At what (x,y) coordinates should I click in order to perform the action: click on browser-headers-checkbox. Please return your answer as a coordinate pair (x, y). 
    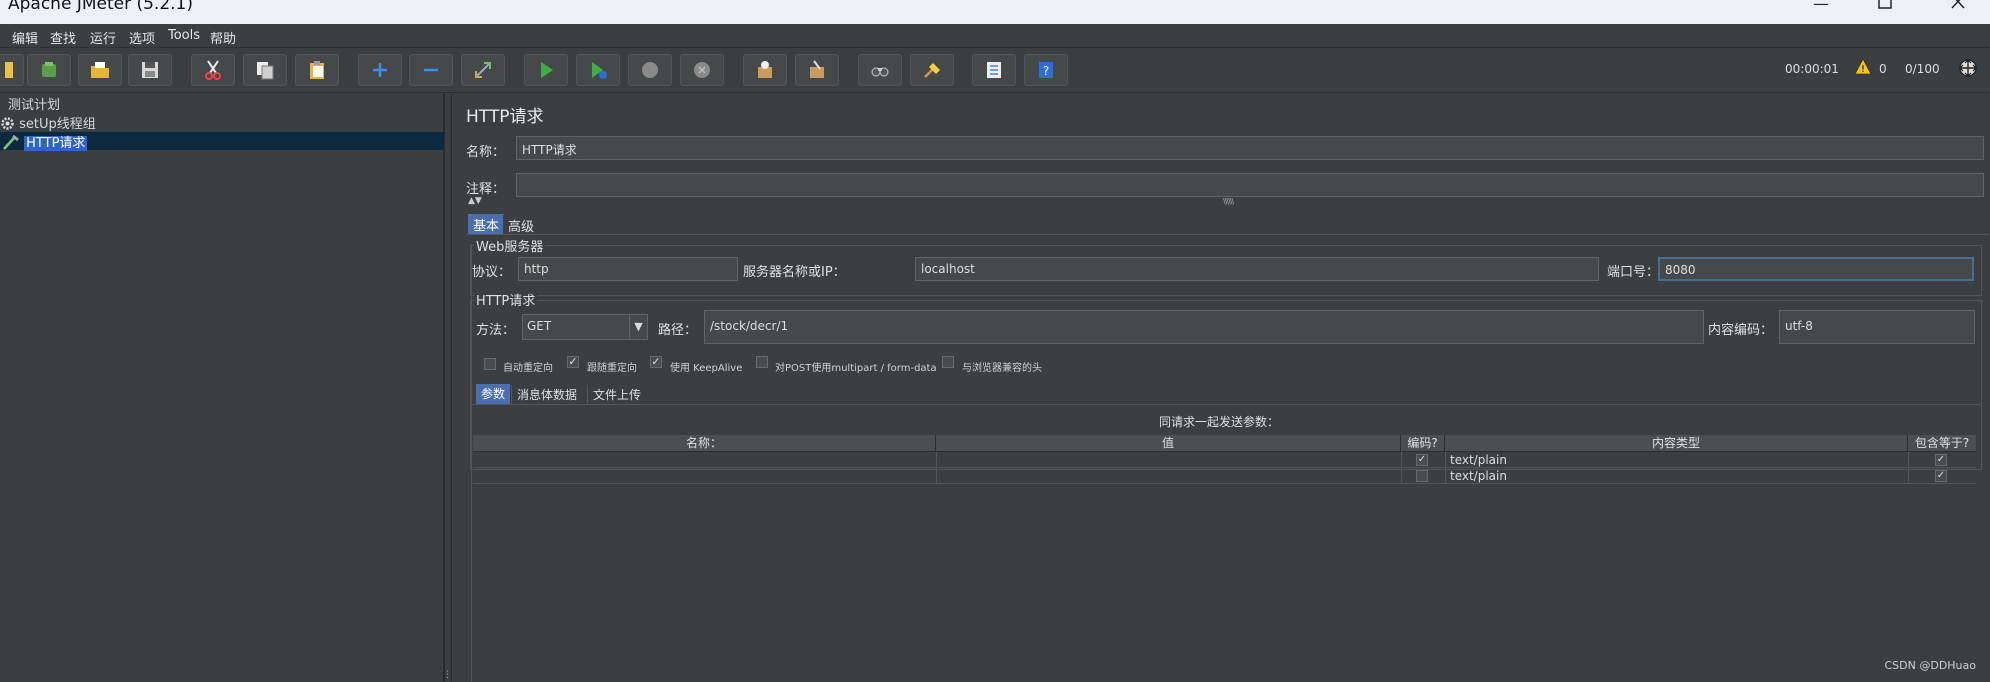
    Looking at the image, I should click on (948, 362).